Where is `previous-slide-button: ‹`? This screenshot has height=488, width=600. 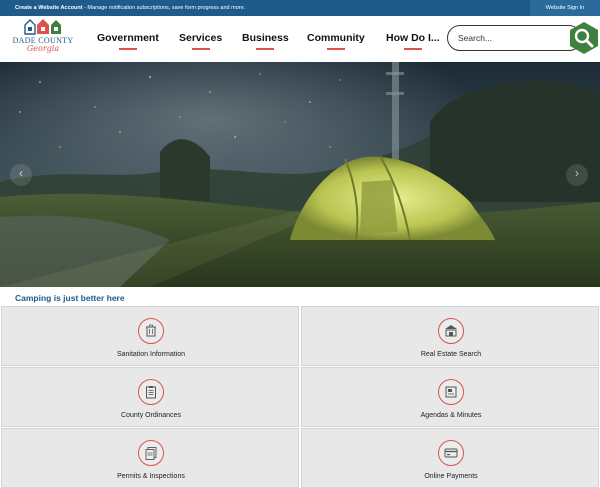
previous-slide-button: ‹ is located at coordinates (21, 175).